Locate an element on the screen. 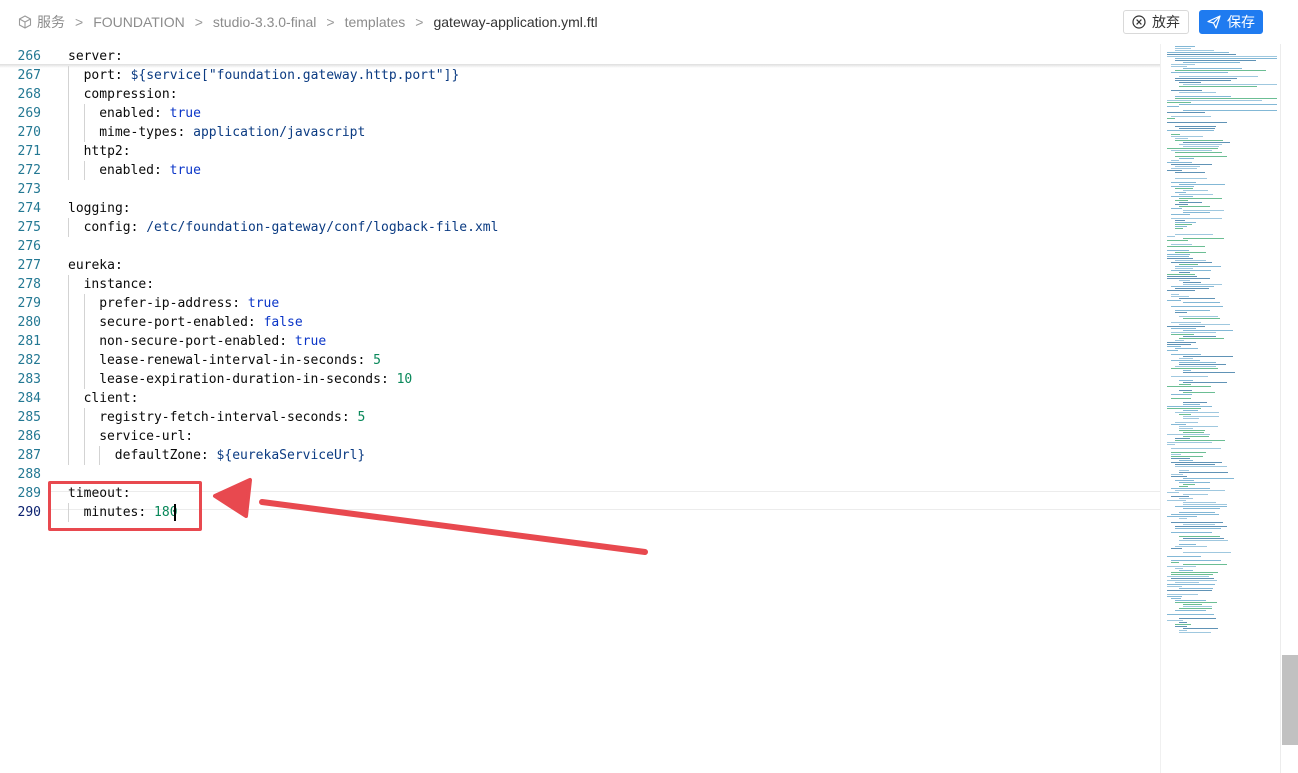 Image resolution: width=1298 pixels, height=773 pixels. code-line: 282 lease-renewal-interval-in-seconds: 5 is located at coordinates (580, 360).